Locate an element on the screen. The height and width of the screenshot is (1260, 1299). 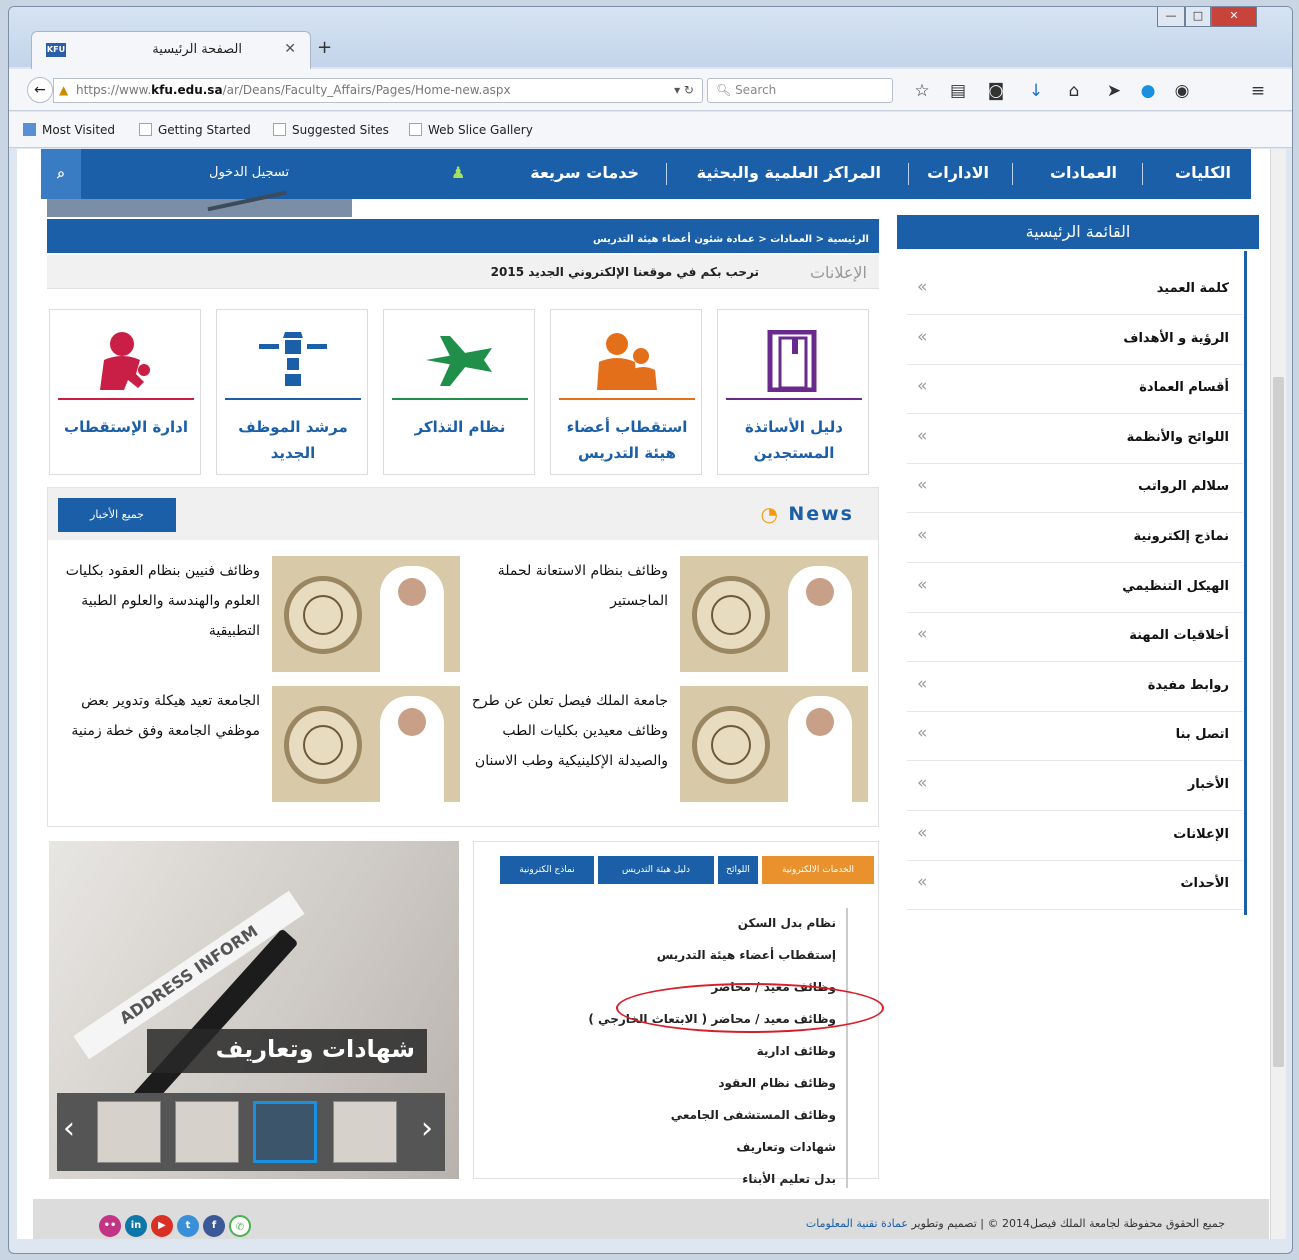
side-menu-item: « سلالم الرواتب is located at coordinates (1075, 488).